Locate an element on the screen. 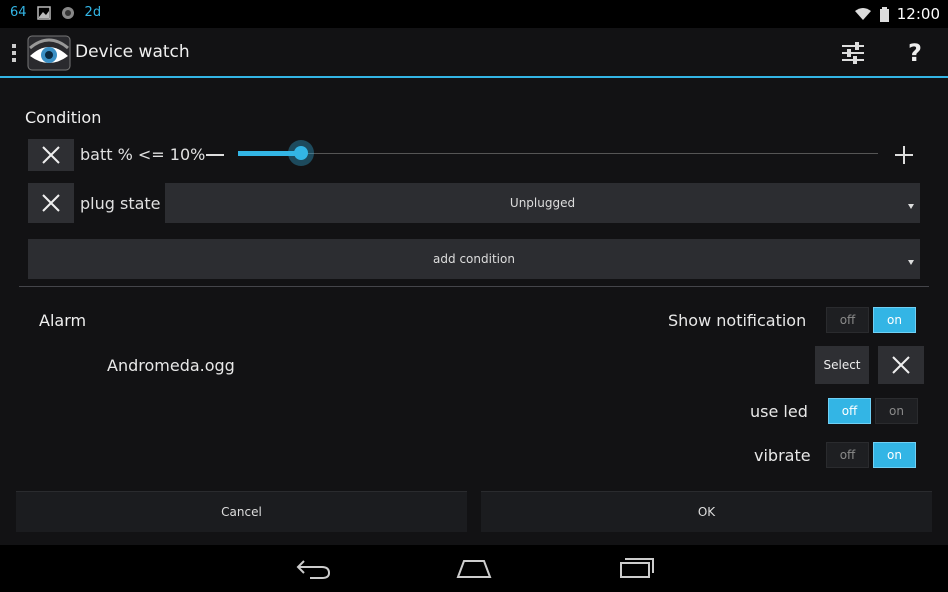  use-led-toggle: off on is located at coordinates (873, 411).